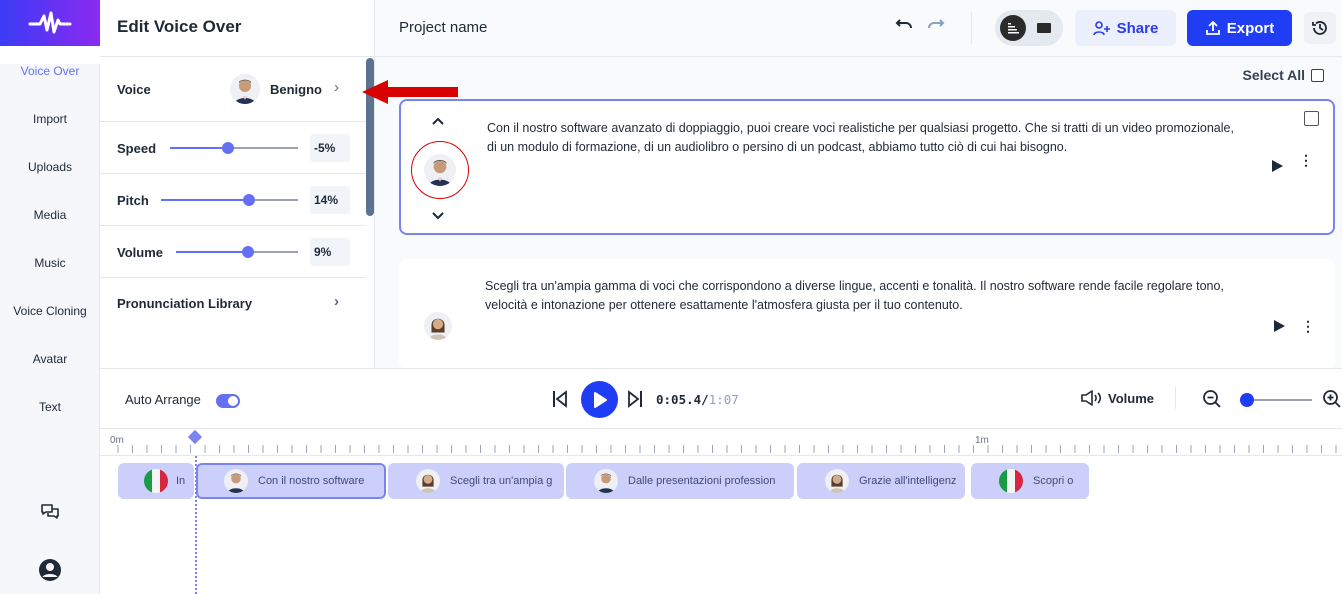 This screenshot has width=1342, height=594. Describe the element at coordinates (247, 252) in the screenshot. I see `volume-slider-knob` at that location.